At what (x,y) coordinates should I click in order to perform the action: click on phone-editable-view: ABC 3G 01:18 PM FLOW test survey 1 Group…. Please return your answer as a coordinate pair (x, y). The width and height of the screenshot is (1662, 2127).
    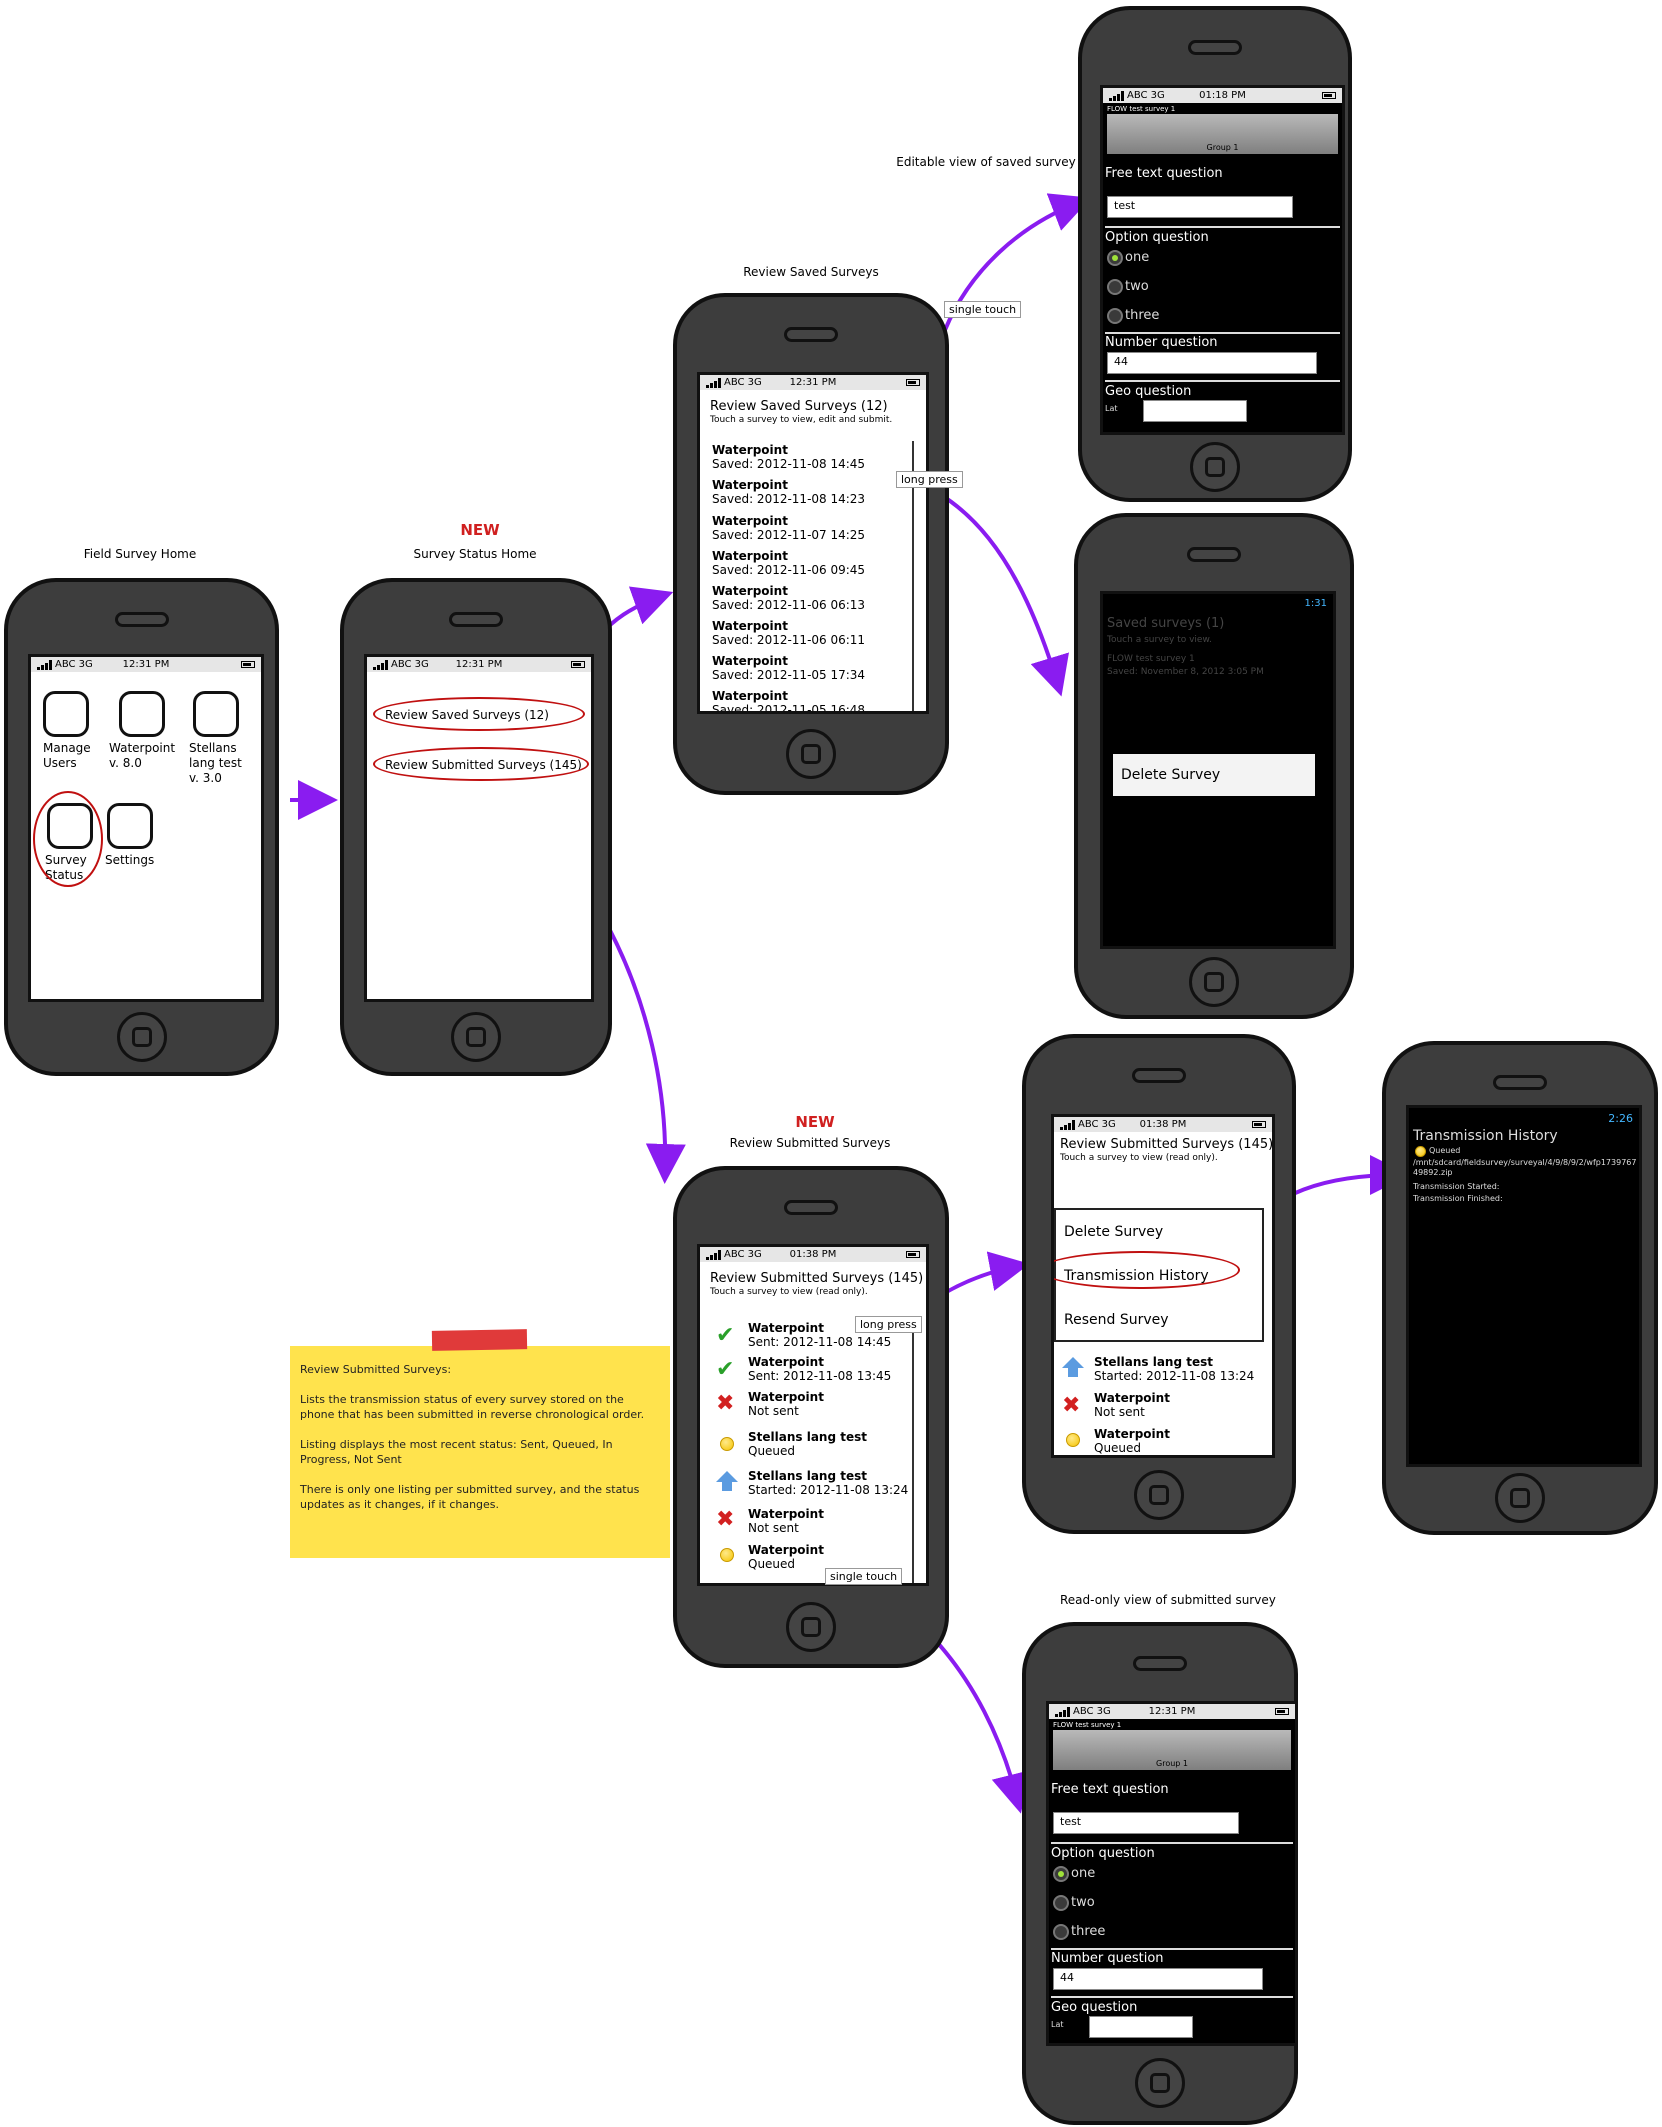
    Looking at the image, I should click on (1215, 254).